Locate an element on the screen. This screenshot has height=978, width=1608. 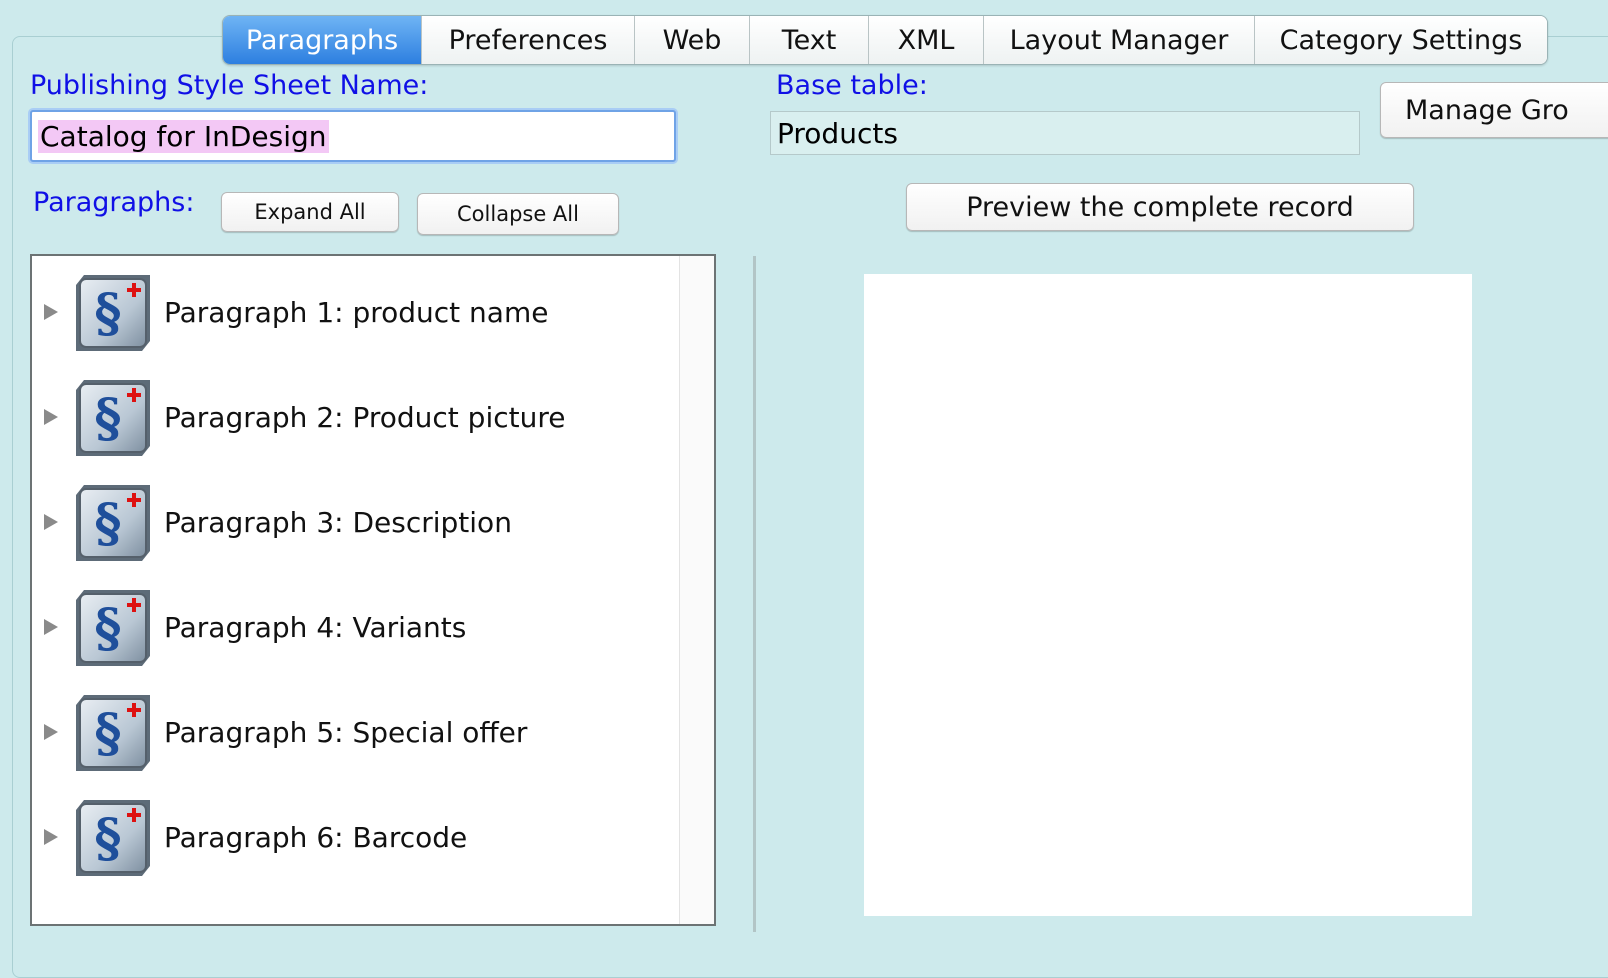
paragraph-label: Paragraph 2: Product picture is located at coordinates (365, 417).